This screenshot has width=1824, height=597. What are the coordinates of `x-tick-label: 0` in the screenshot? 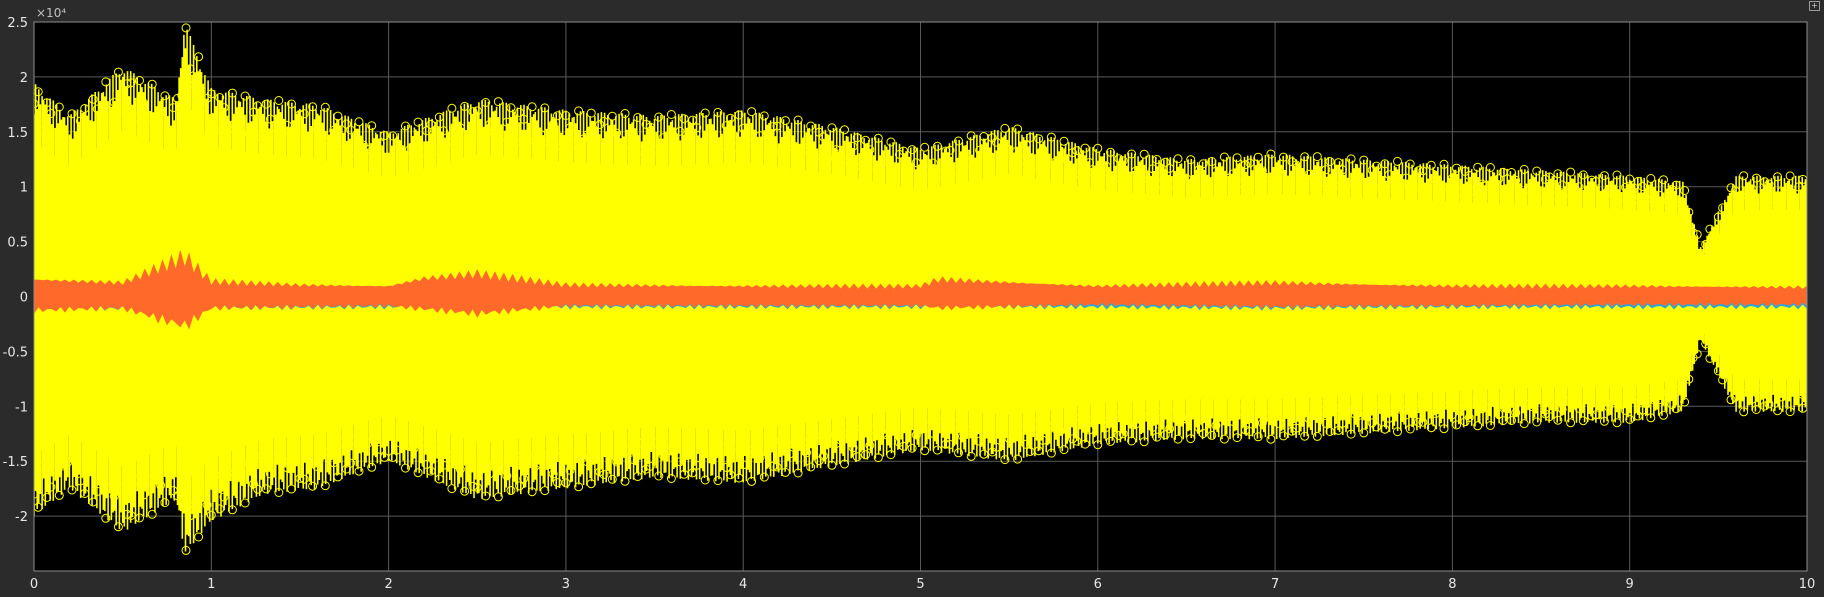 It's located at (34, 584).